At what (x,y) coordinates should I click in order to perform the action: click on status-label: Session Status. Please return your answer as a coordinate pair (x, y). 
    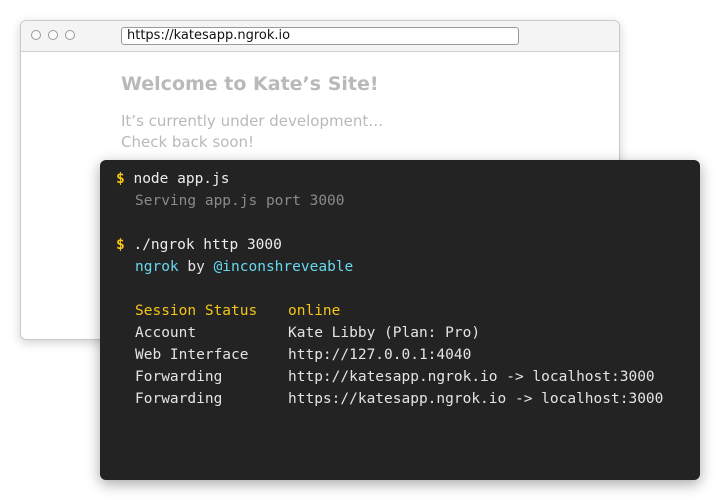
    Looking at the image, I should click on (196, 311).